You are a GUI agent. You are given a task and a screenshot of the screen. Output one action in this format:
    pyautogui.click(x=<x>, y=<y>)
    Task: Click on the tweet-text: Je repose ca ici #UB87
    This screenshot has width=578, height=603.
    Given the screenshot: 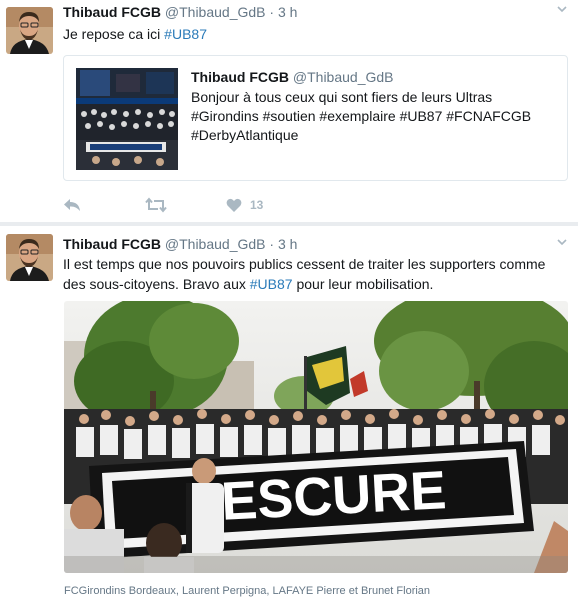 What is the action you would take?
    pyautogui.click(x=314, y=34)
    